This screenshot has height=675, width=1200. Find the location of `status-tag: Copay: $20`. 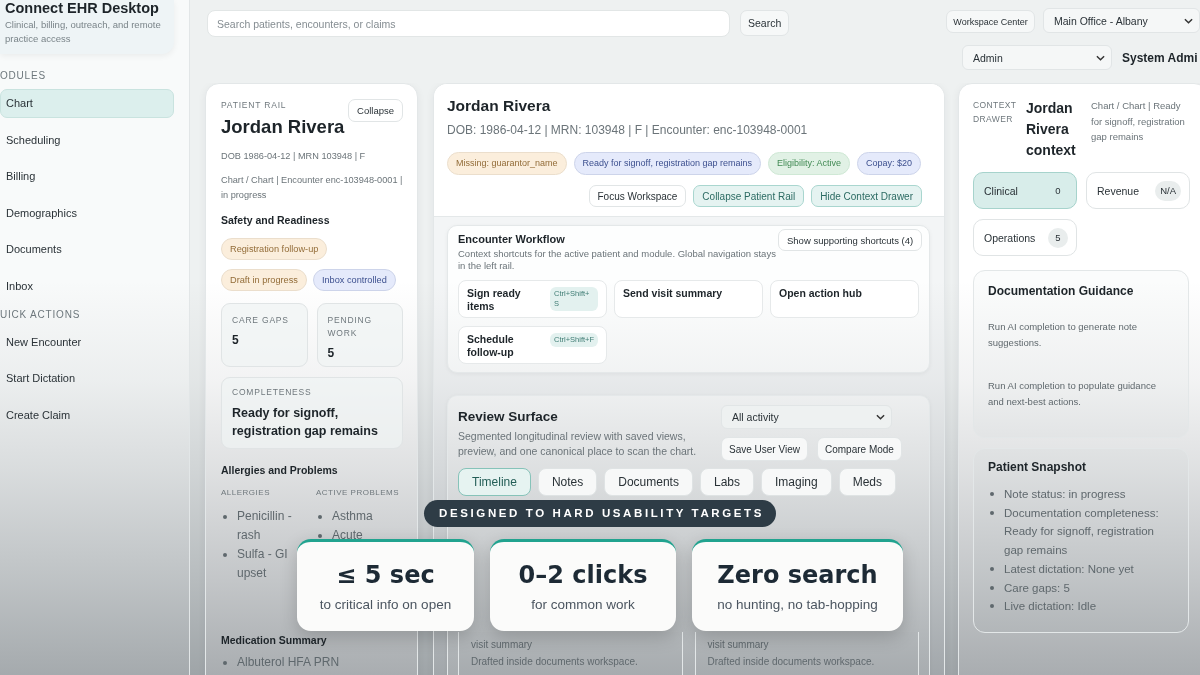

status-tag: Copay: $20 is located at coordinates (889, 163).